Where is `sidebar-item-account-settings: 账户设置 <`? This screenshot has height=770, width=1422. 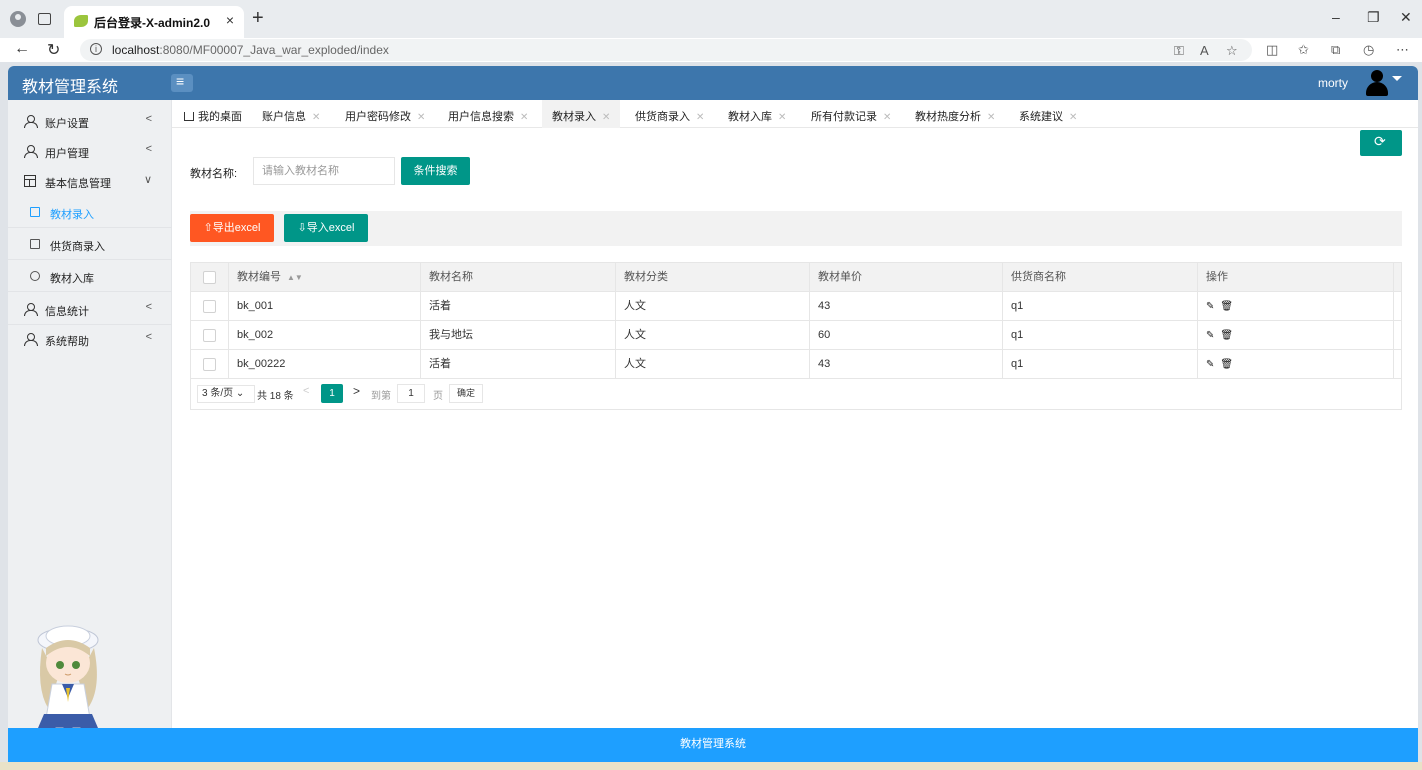
sidebar-item-account-settings: 账户设置 < is located at coordinates (90, 121).